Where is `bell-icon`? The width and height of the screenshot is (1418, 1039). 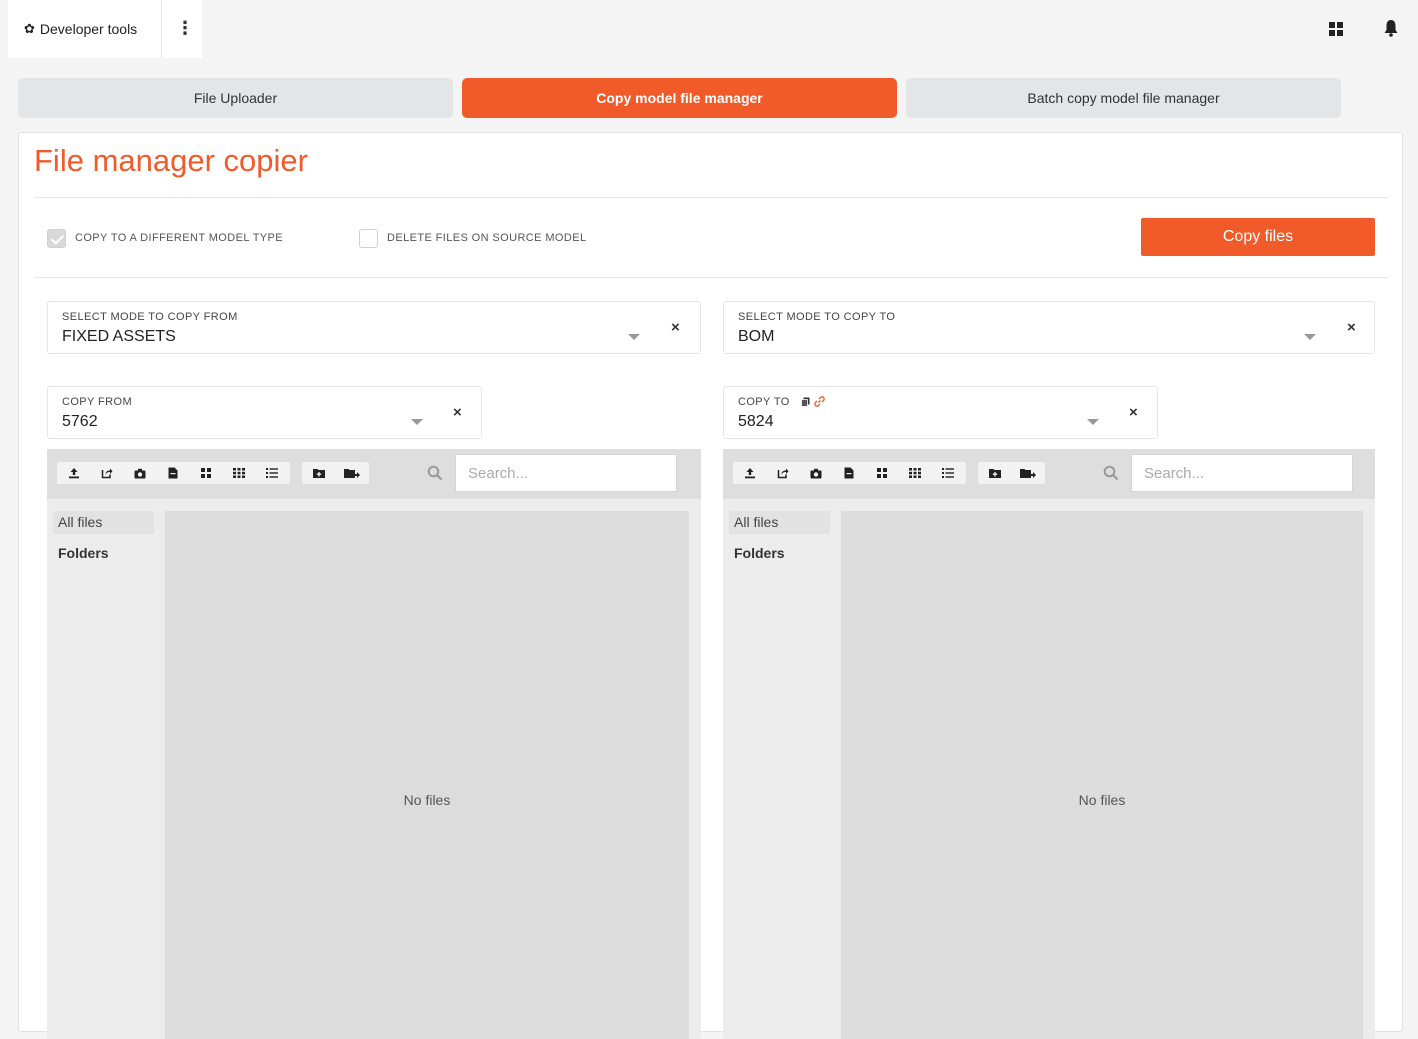
bell-icon is located at coordinates (1391, 28).